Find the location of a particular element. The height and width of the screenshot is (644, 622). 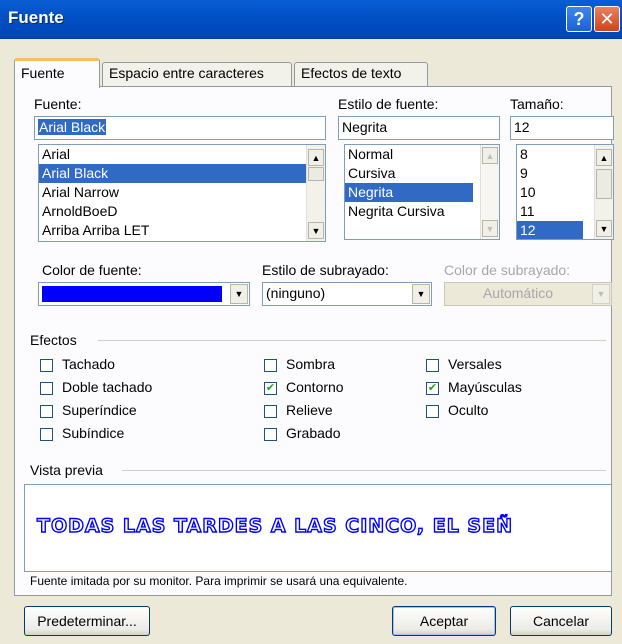

tab-label: Fuente is located at coordinates (43, 73).